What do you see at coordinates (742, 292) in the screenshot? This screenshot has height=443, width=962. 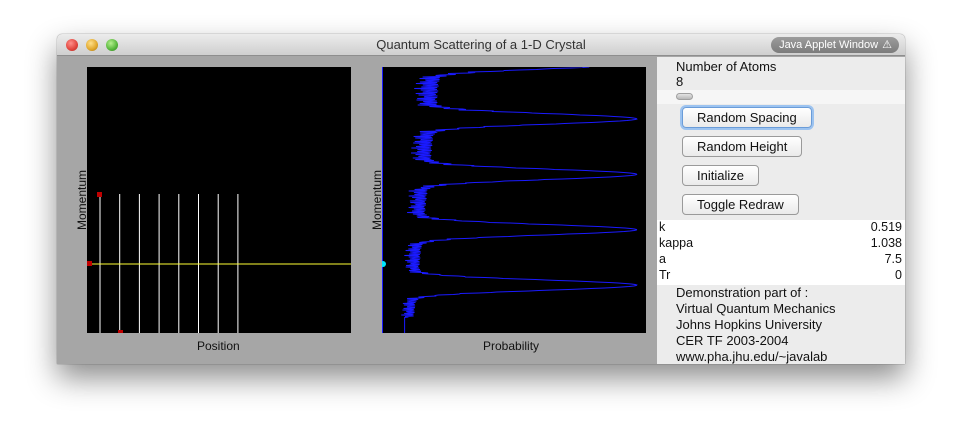 I see `credit-line: Demonstration part of :` at bounding box center [742, 292].